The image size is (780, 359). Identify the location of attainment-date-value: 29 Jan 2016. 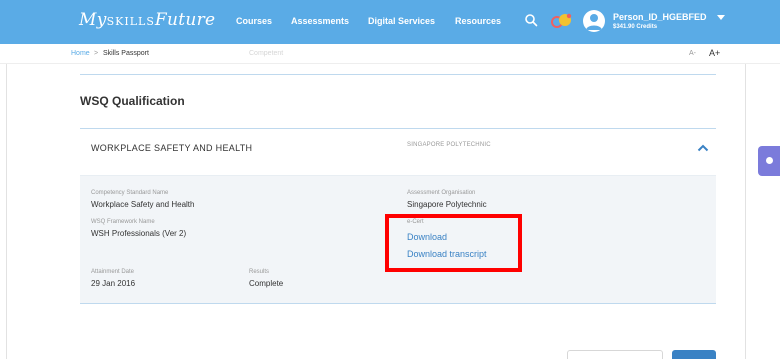
(113, 283).